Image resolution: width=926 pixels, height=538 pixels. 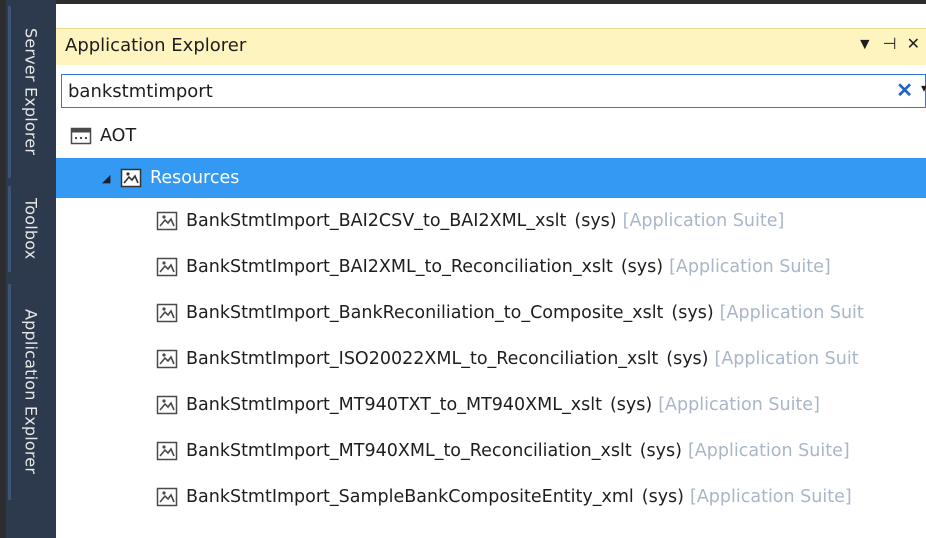 What do you see at coordinates (131, 178) in the screenshot?
I see `resources-icon` at bounding box center [131, 178].